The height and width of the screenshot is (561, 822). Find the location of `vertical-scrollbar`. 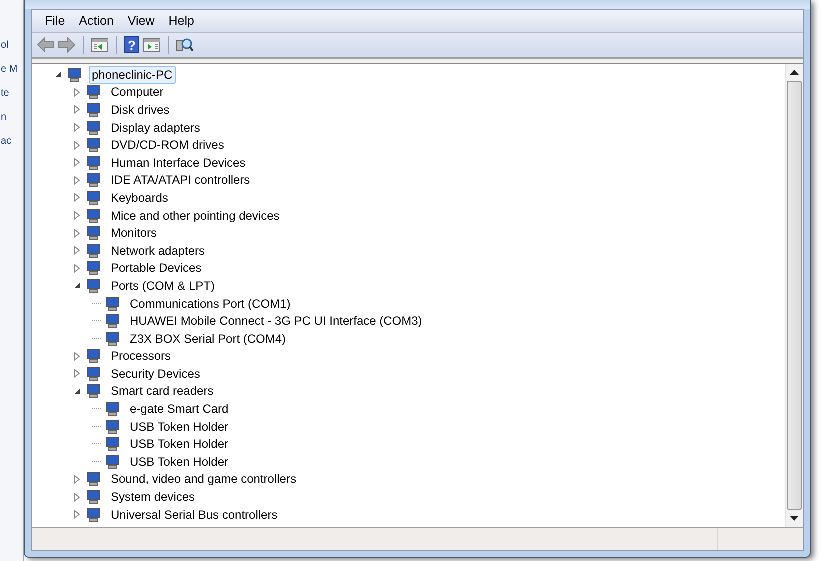

vertical-scrollbar is located at coordinates (794, 295).